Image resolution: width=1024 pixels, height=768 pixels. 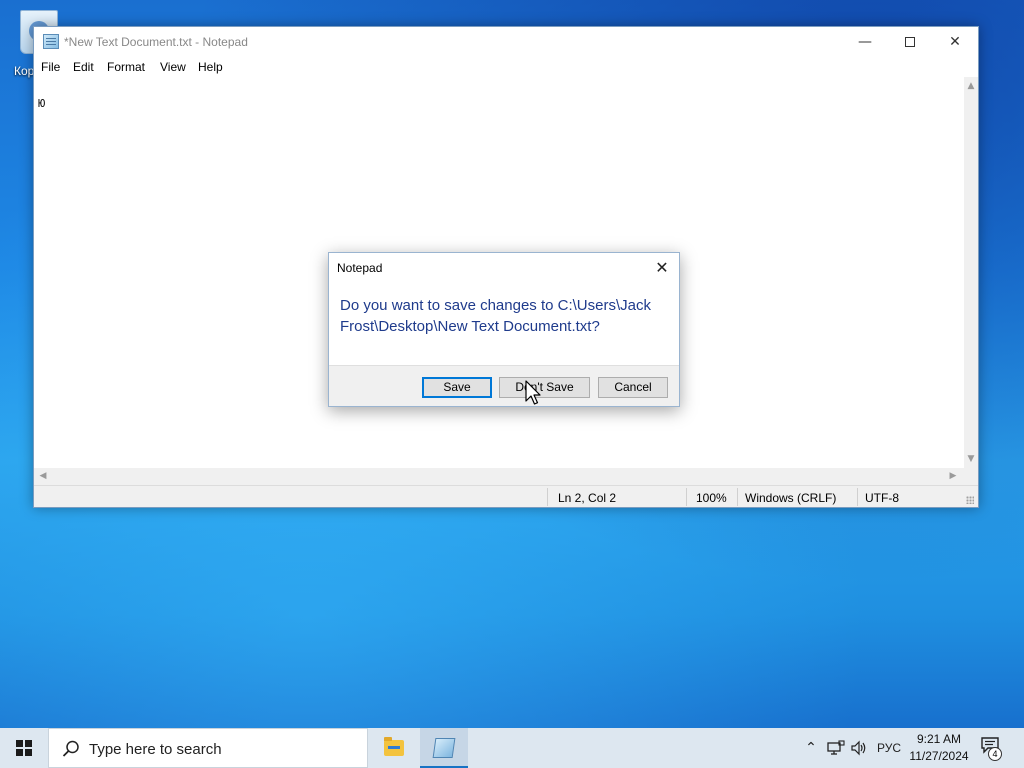 I want to click on search-box: Type here to search, so click(x=208, y=748).